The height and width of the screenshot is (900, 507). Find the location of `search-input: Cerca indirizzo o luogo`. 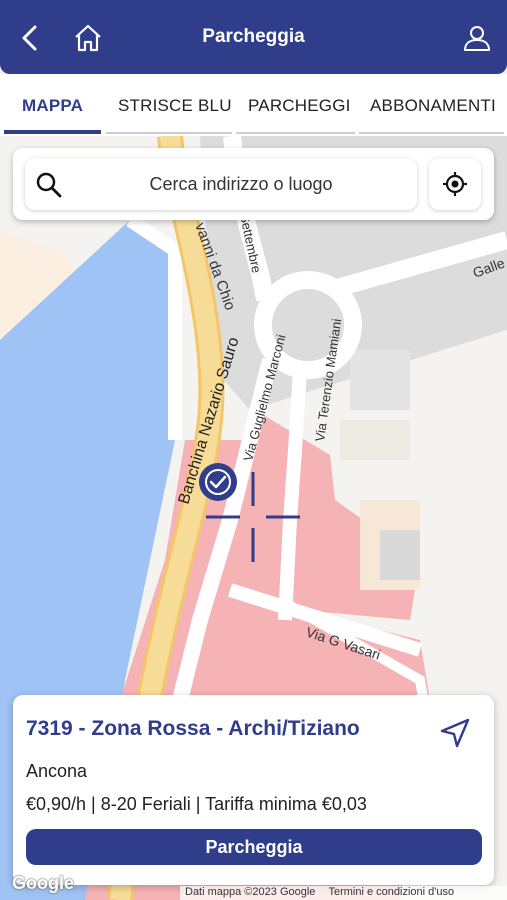

search-input: Cerca indirizzo o luogo is located at coordinates (221, 184).